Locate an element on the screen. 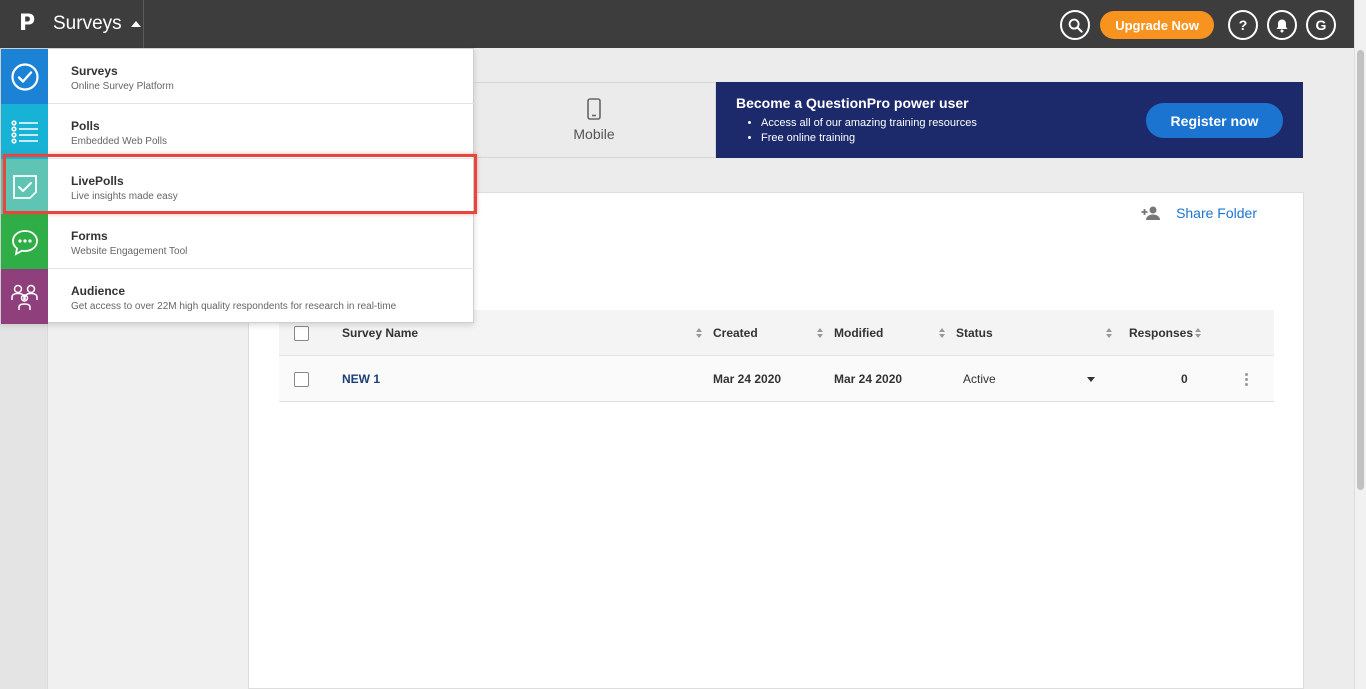  top-actions: Upgrade Now ? G is located at coordinates (1193, 25).